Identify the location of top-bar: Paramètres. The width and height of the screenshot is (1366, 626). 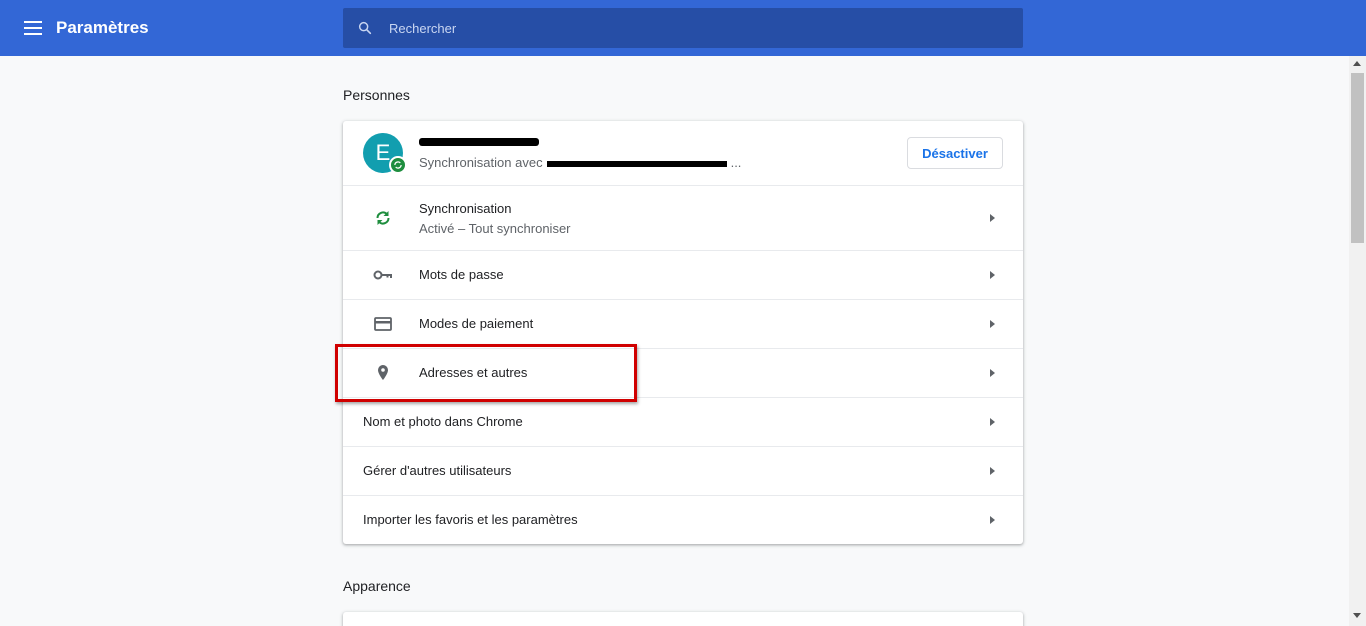
(683, 28).